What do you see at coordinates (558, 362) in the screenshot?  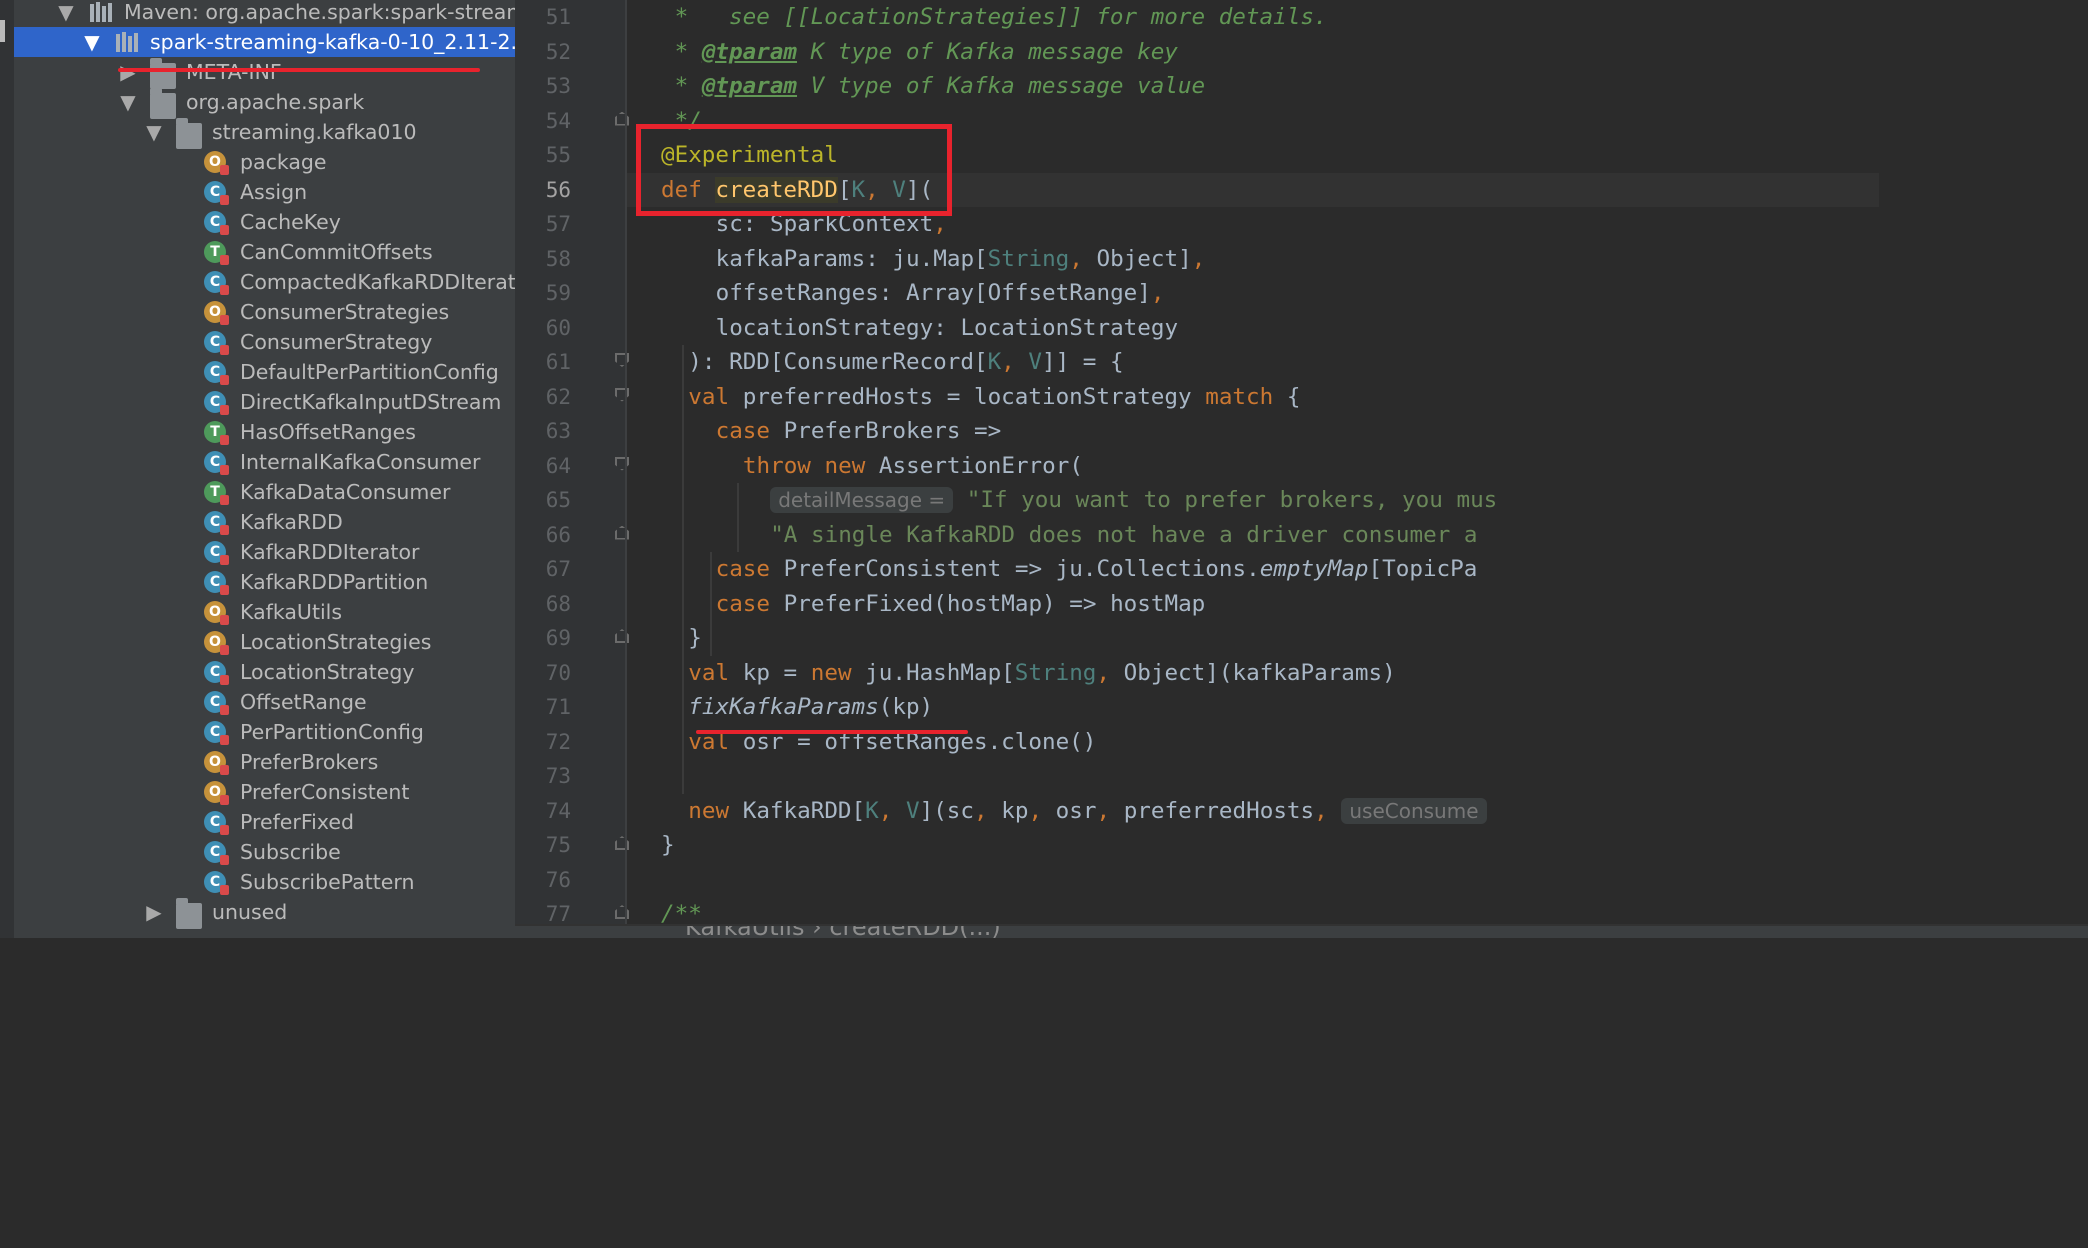 I see `line-number: 61` at bounding box center [558, 362].